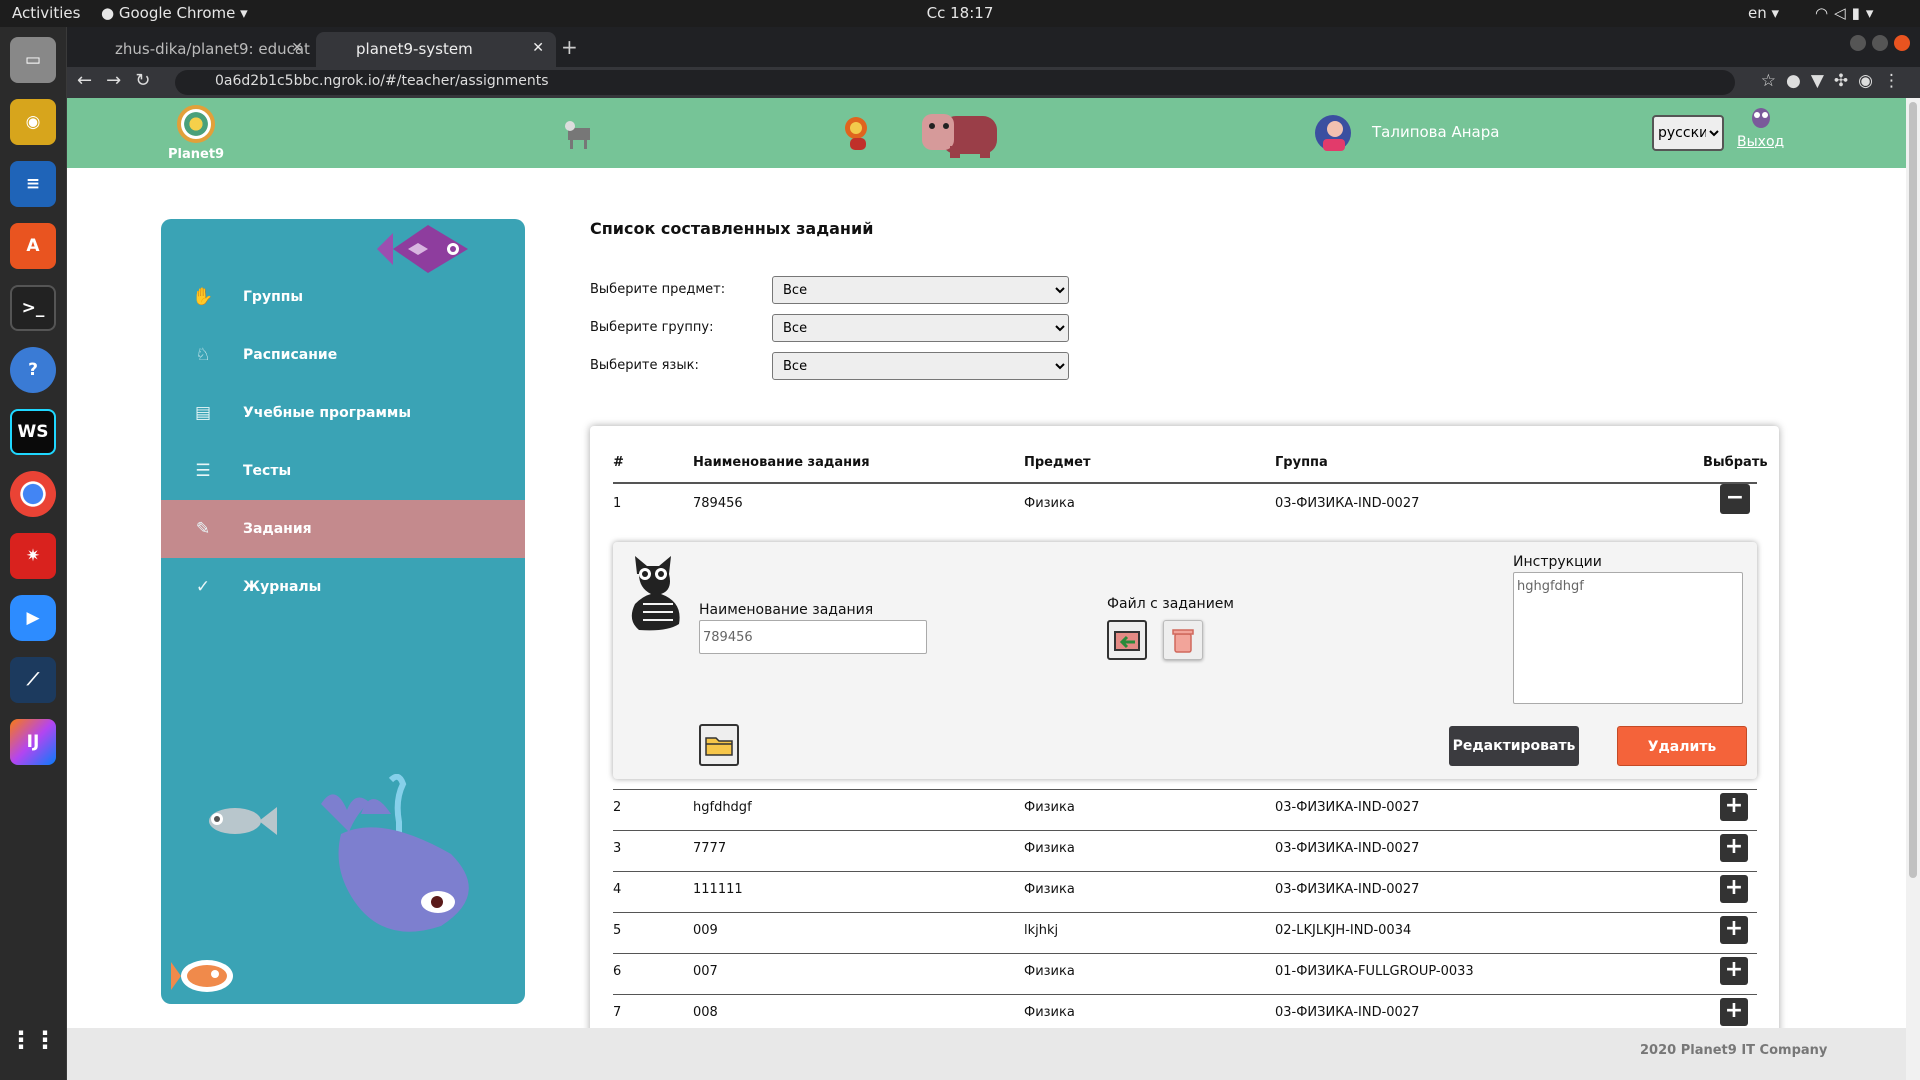 The width and height of the screenshot is (1920, 1080). Describe the element at coordinates (1880, 43) in the screenshot. I see `maximize-button` at that location.